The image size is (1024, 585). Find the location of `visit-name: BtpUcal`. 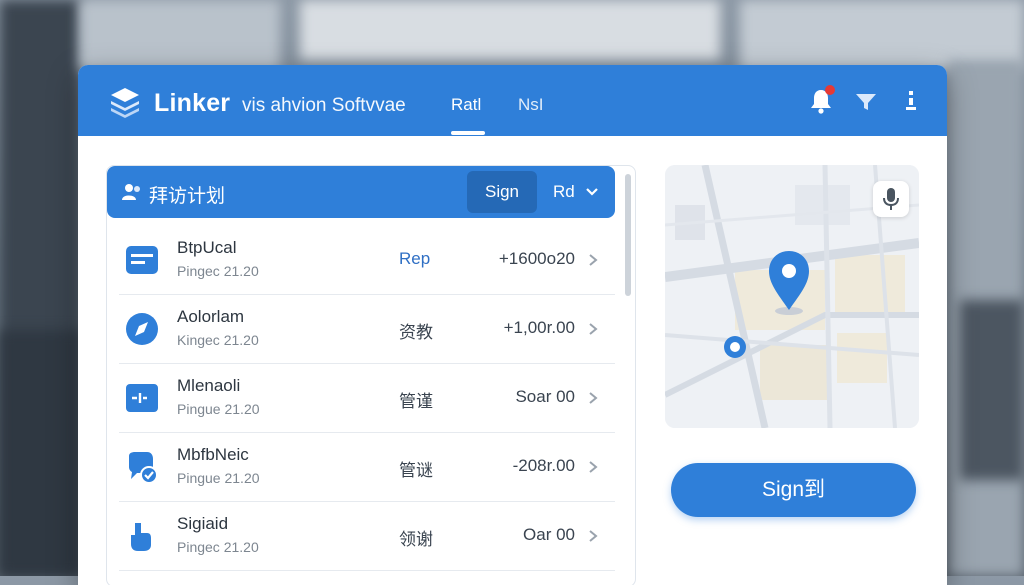

visit-name: BtpUcal is located at coordinates (207, 247).